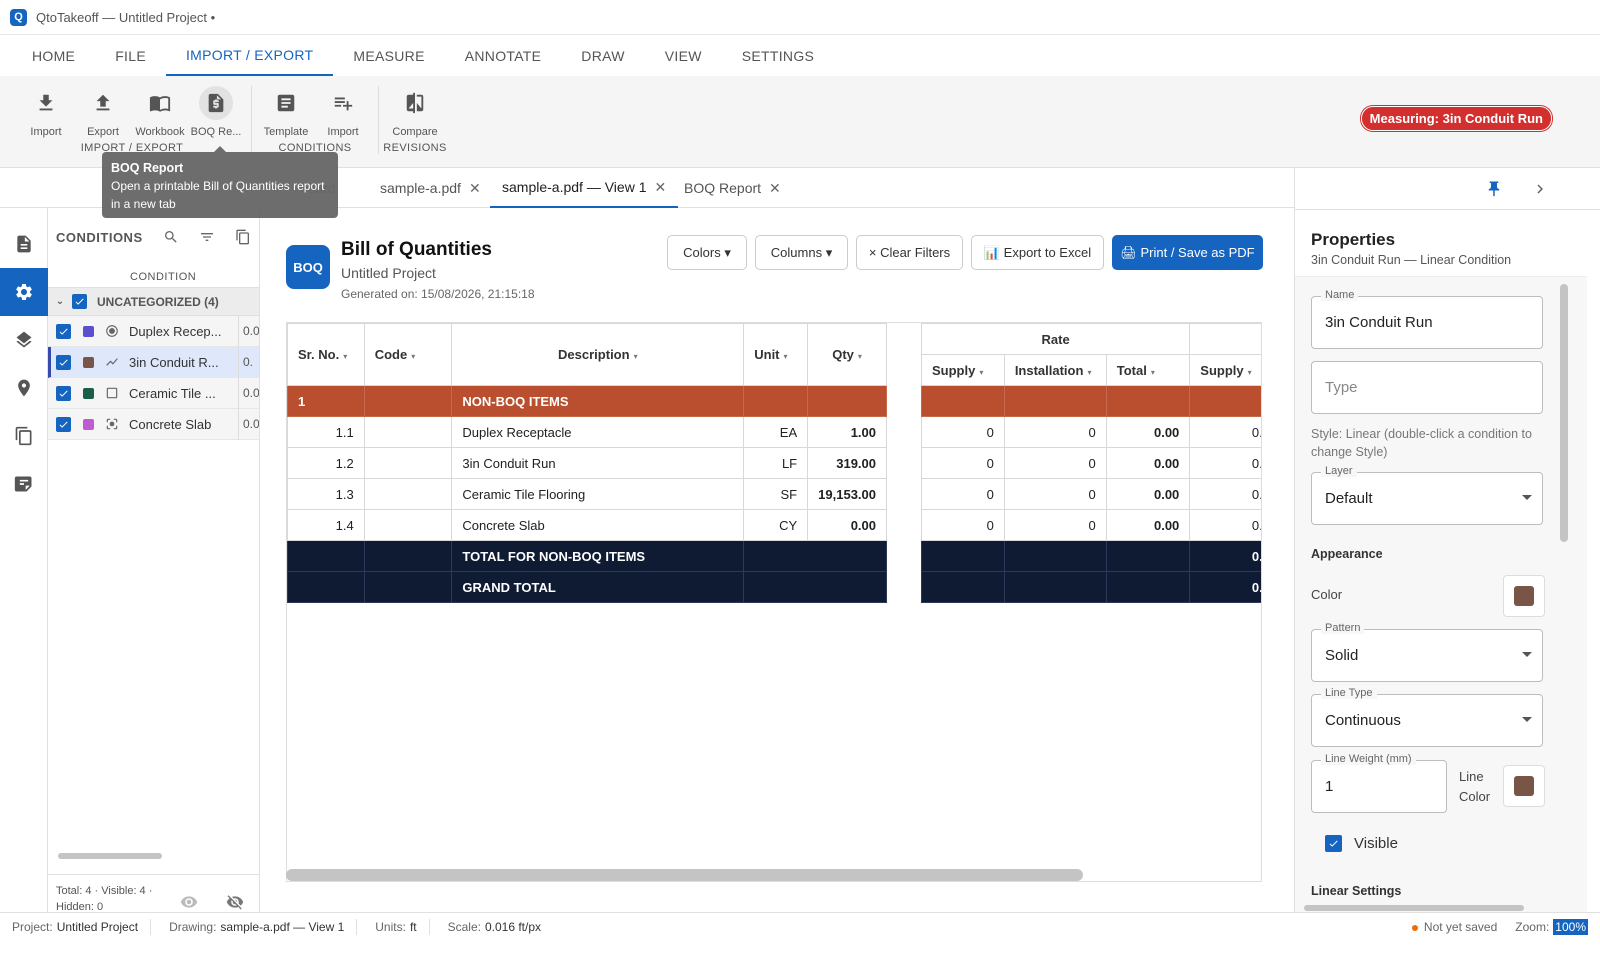 The height and width of the screenshot is (960, 1600). What do you see at coordinates (1427, 495) in the screenshot?
I see `layer-select: Layer Default` at bounding box center [1427, 495].